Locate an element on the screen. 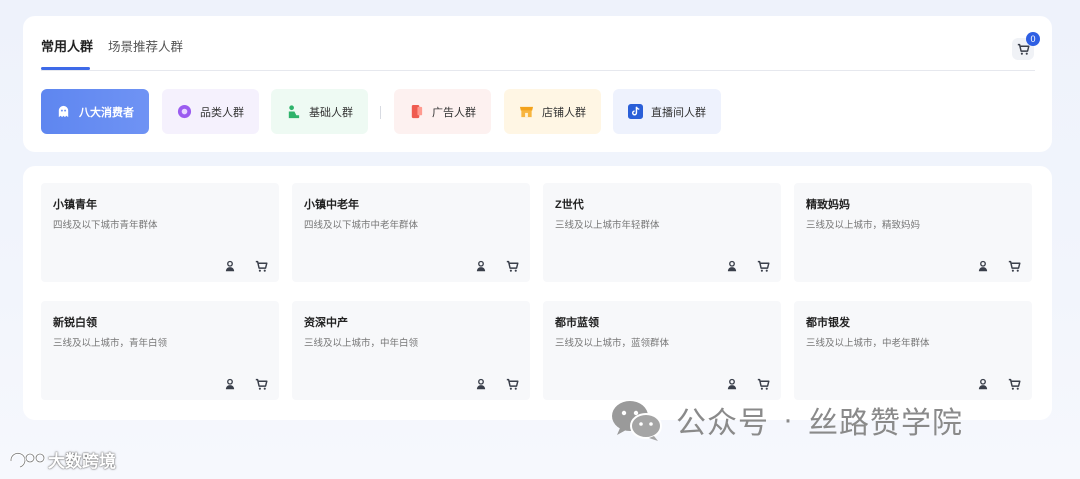  active-tab-underline is located at coordinates (65, 68).